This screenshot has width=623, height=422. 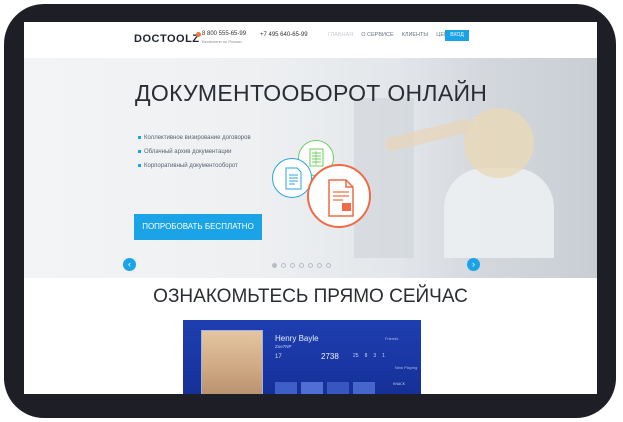 What do you see at coordinates (198, 34) in the screenshot?
I see `phone-icon` at bounding box center [198, 34].